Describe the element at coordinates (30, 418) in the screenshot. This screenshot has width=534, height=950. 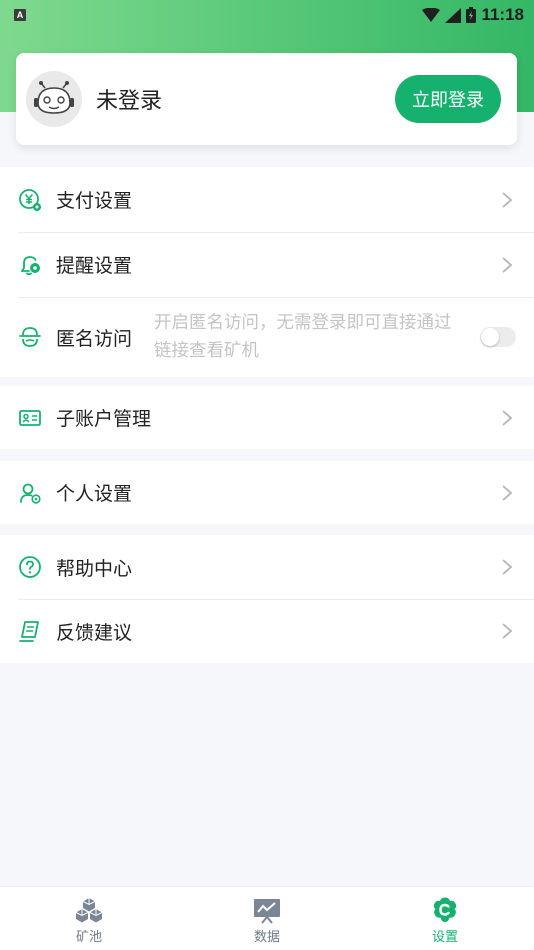
I see `id-card-icon` at that location.